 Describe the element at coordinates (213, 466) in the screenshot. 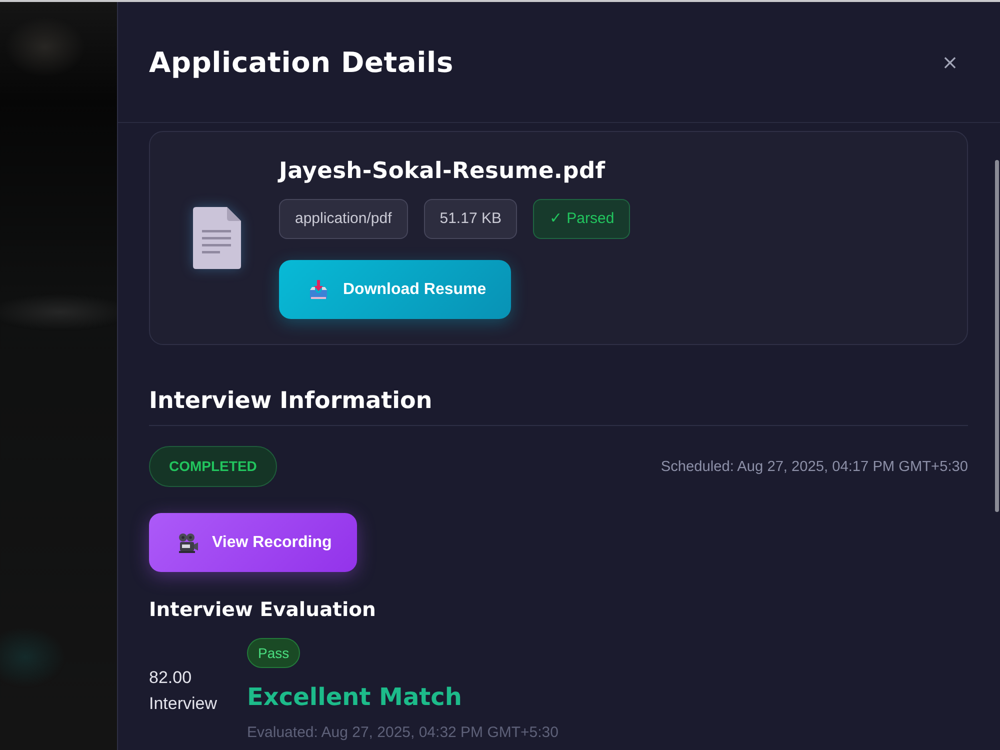

I see `status-badge: COMPLETED` at that location.